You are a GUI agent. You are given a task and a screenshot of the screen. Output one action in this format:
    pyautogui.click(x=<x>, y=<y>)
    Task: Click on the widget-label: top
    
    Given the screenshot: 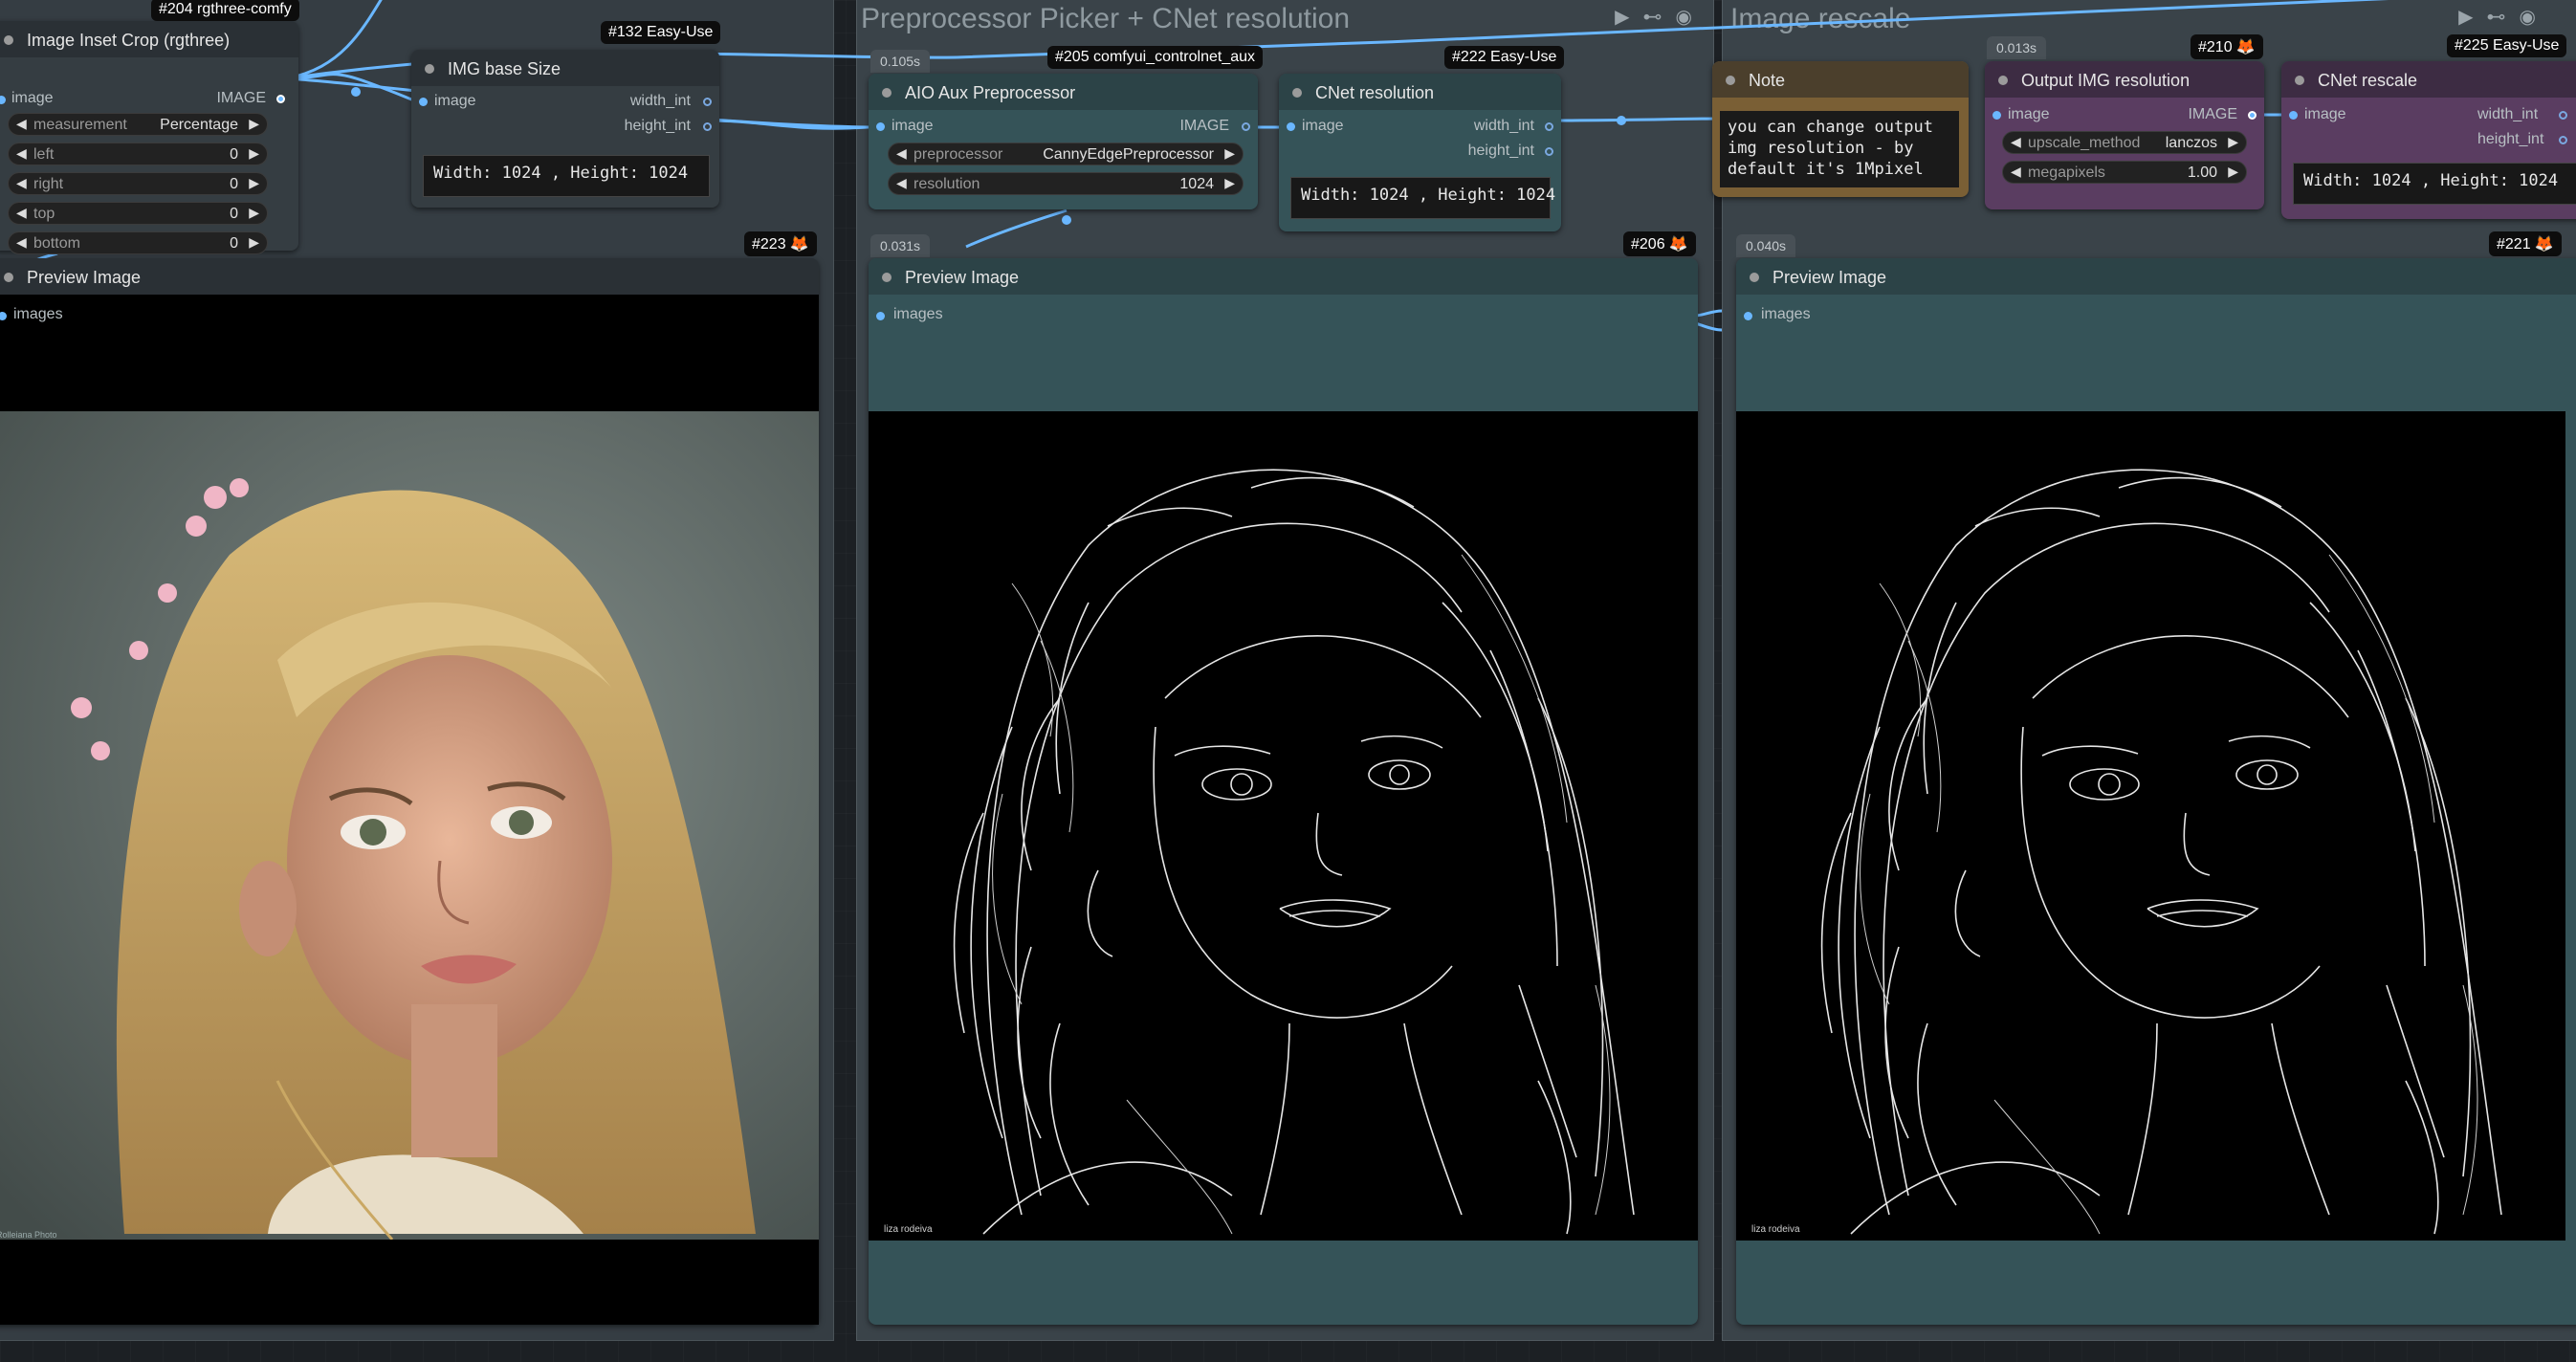 What is the action you would take?
    pyautogui.click(x=44, y=214)
    